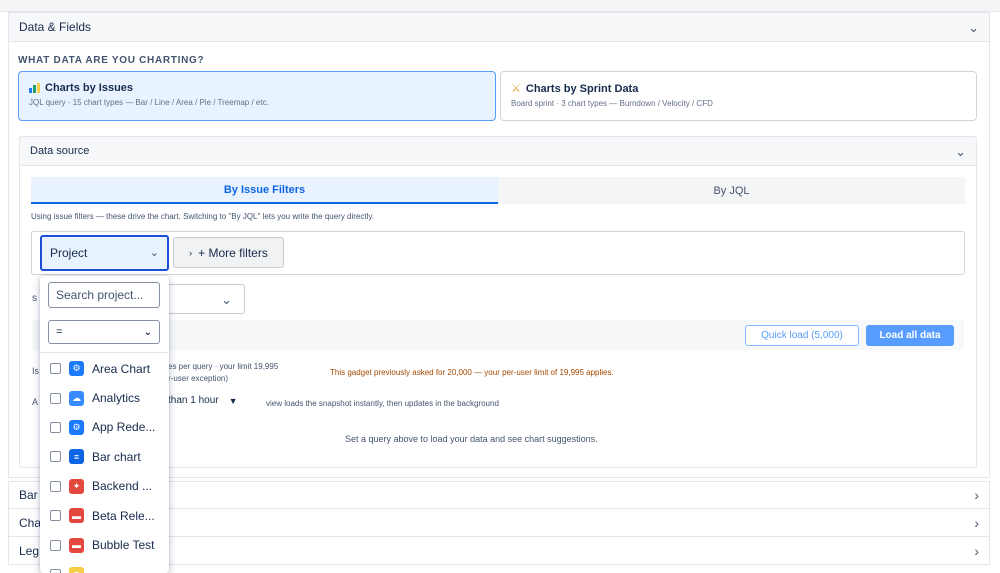 The image size is (1000, 573). Describe the element at coordinates (104, 352) in the screenshot. I see `divider` at that location.